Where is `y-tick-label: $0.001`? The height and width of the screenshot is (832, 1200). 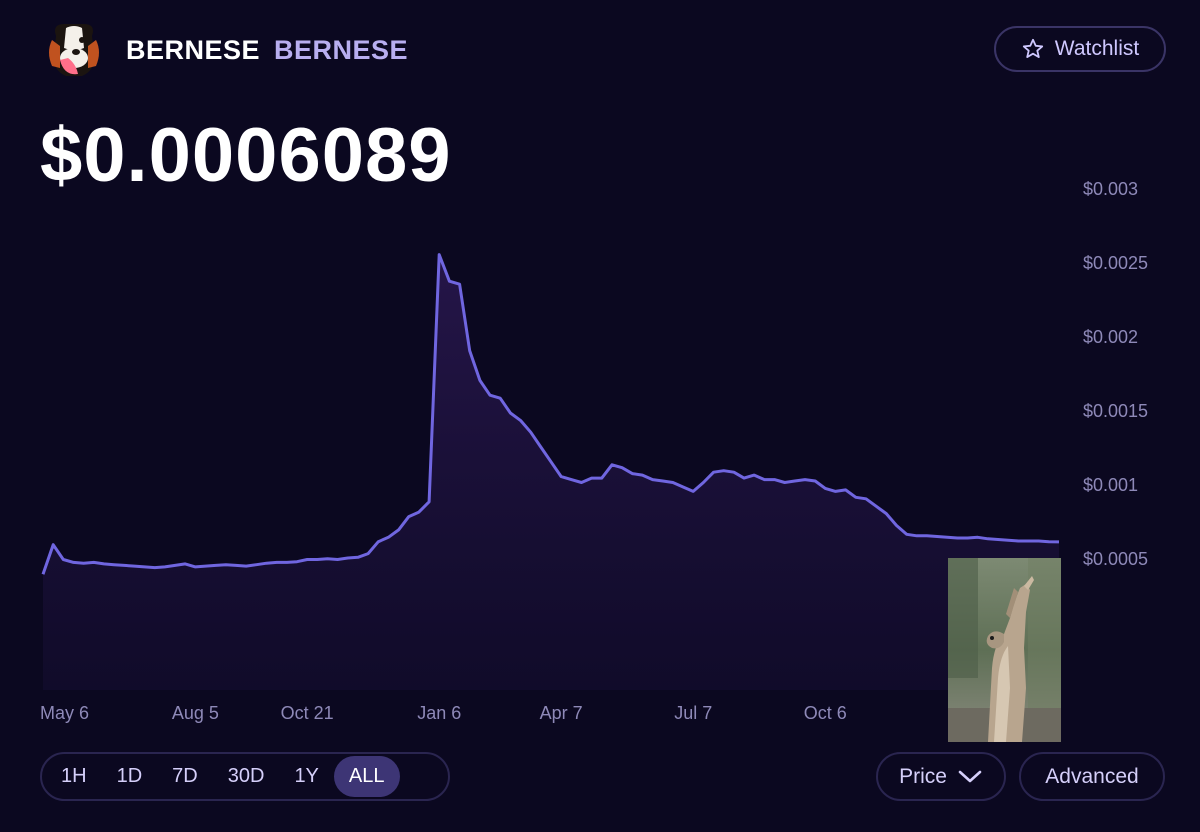
y-tick-label: $0.001 is located at coordinates (1110, 485).